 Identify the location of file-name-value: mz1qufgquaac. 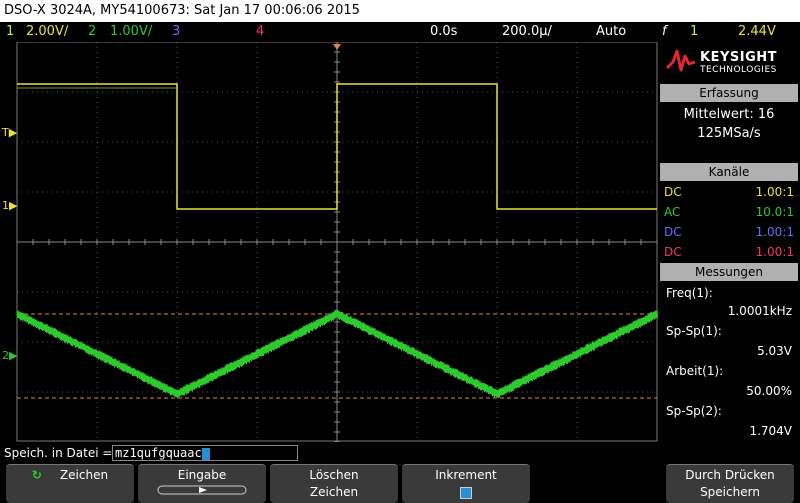
(158, 453).